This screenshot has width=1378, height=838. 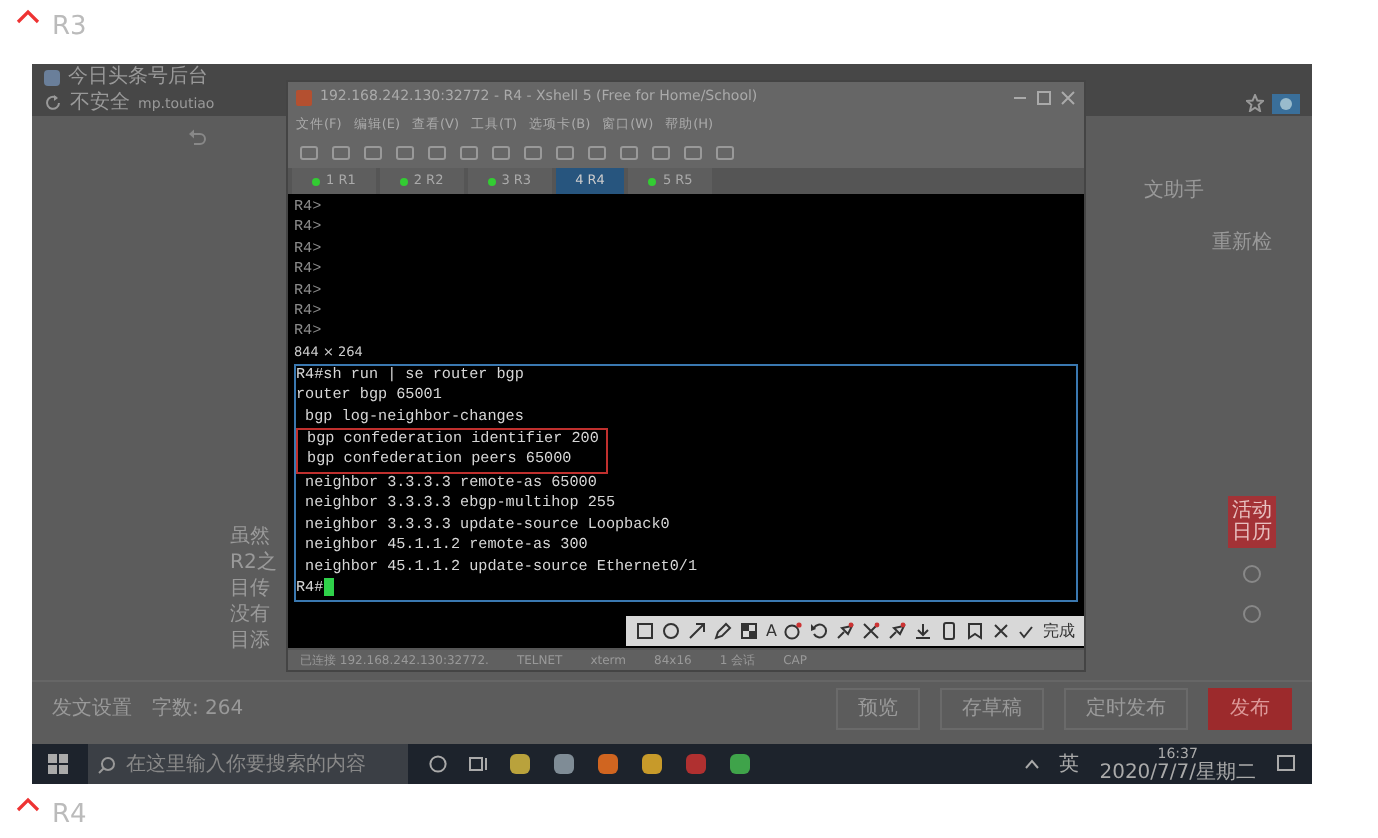 What do you see at coordinates (793, 631) in the screenshot?
I see `numbered-marker-icon` at bounding box center [793, 631].